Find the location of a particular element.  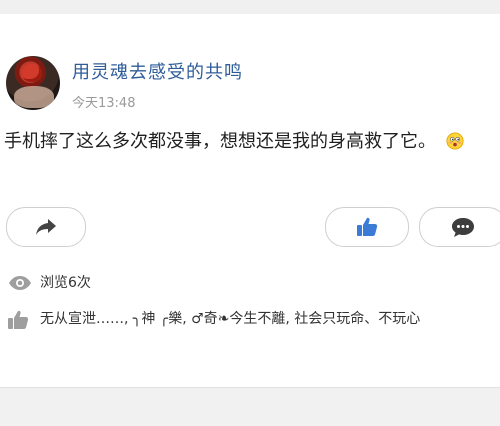

post-text: 手机摔了这么多次都没事，想想还是我的身高救了它。 is located at coordinates (220, 141).